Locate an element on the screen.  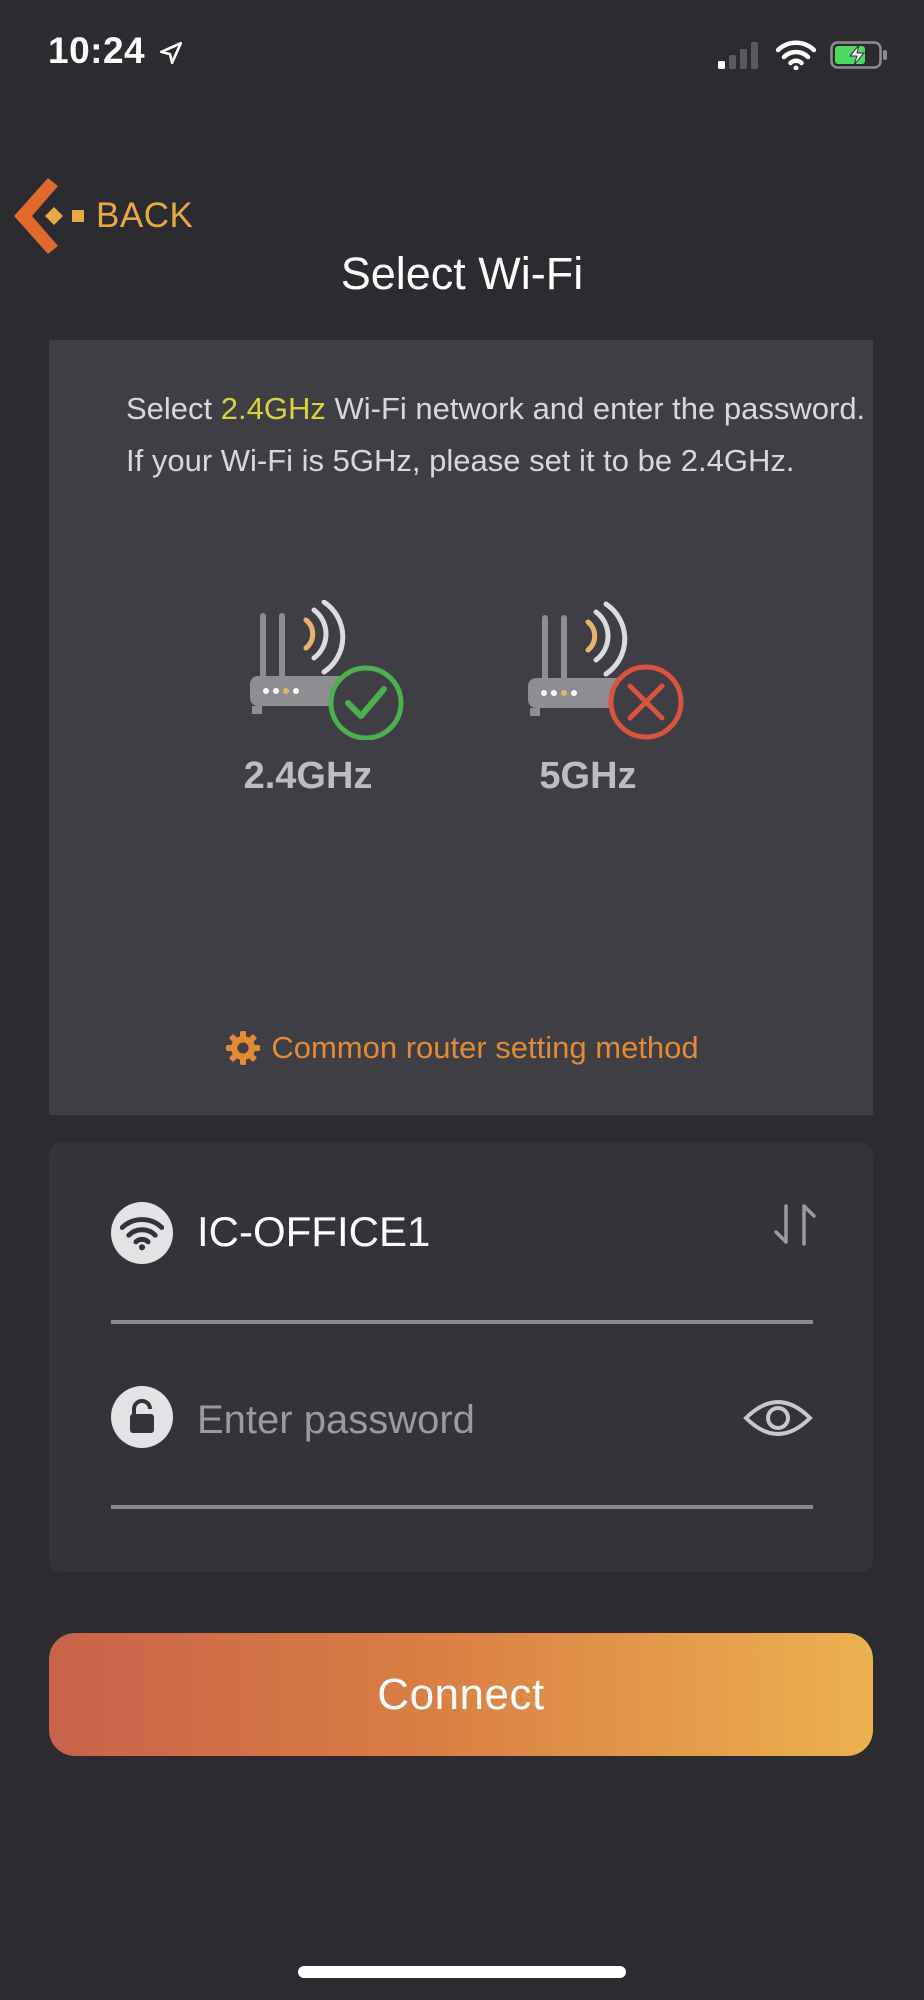
gear-icon is located at coordinates (243, 1048).